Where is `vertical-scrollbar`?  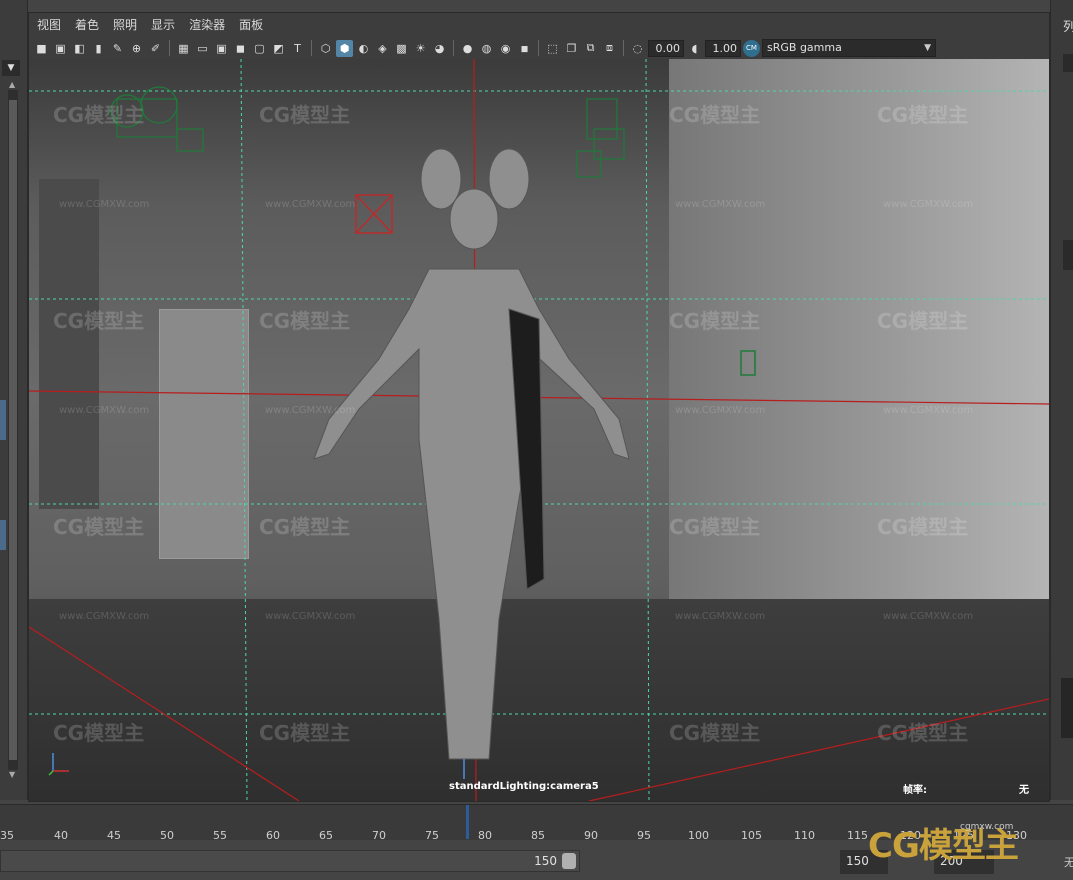 vertical-scrollbar is located at coordinates (13, 430).